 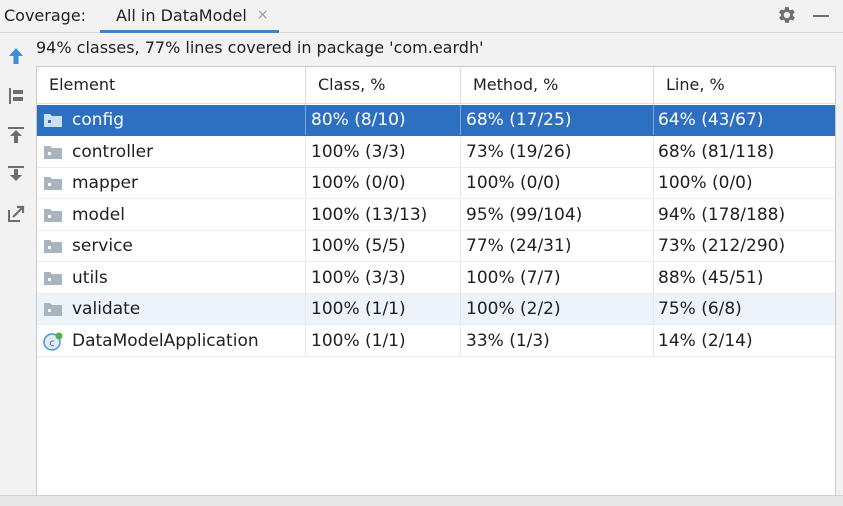 What do you see at coordinates (16, 56) in the screenshot?
I see `navigate-up-icon` at bounding box center [16, 56].